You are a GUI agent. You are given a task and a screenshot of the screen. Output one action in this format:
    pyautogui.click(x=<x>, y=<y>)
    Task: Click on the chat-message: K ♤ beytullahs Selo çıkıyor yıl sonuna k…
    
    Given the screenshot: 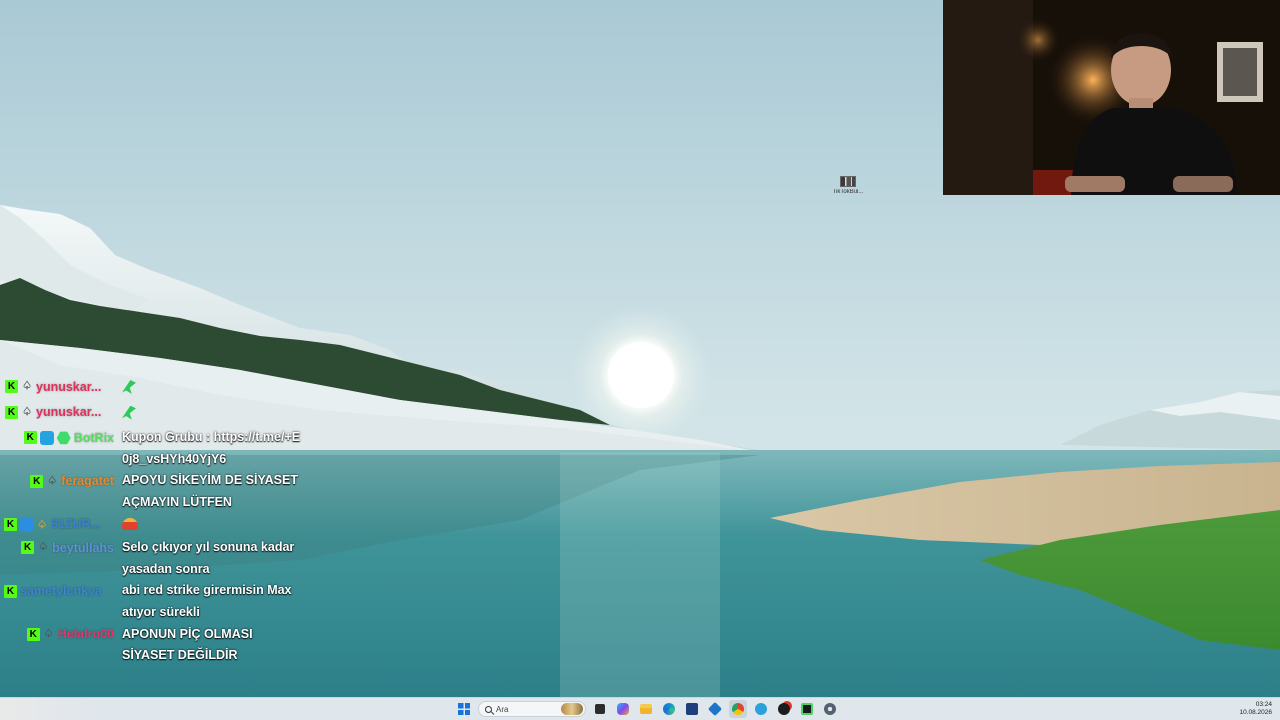 What is the action you would take?
    pyautogui.click(x=160, y=558)
    